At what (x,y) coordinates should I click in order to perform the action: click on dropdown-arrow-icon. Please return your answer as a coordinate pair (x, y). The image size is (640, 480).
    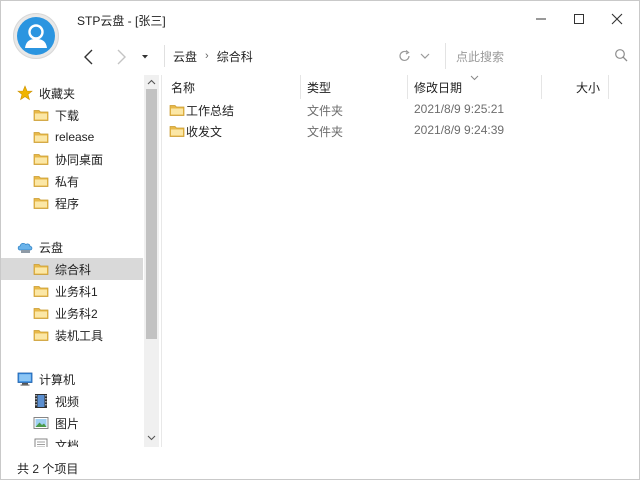
    Looking at the image, I should click on (145, 57).